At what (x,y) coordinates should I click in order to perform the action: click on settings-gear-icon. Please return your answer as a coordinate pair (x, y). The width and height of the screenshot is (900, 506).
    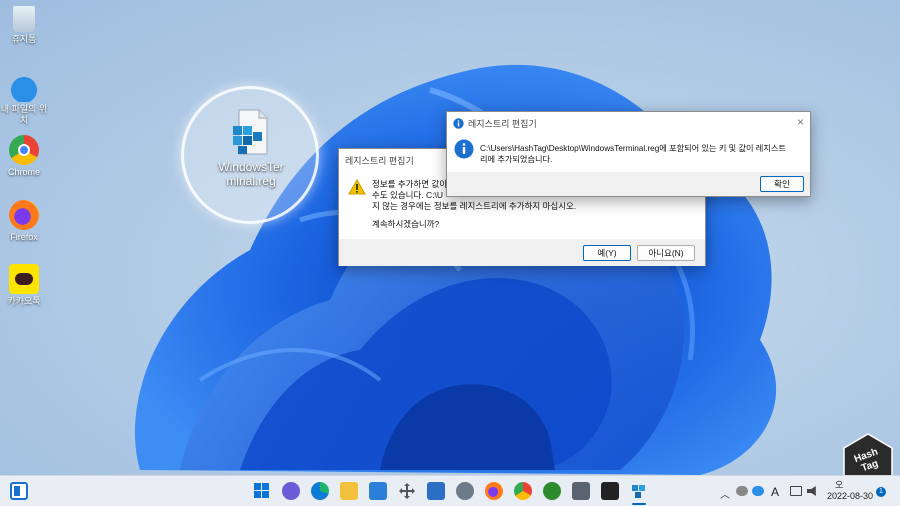
    Looking at the image, I should click on (465, 491).